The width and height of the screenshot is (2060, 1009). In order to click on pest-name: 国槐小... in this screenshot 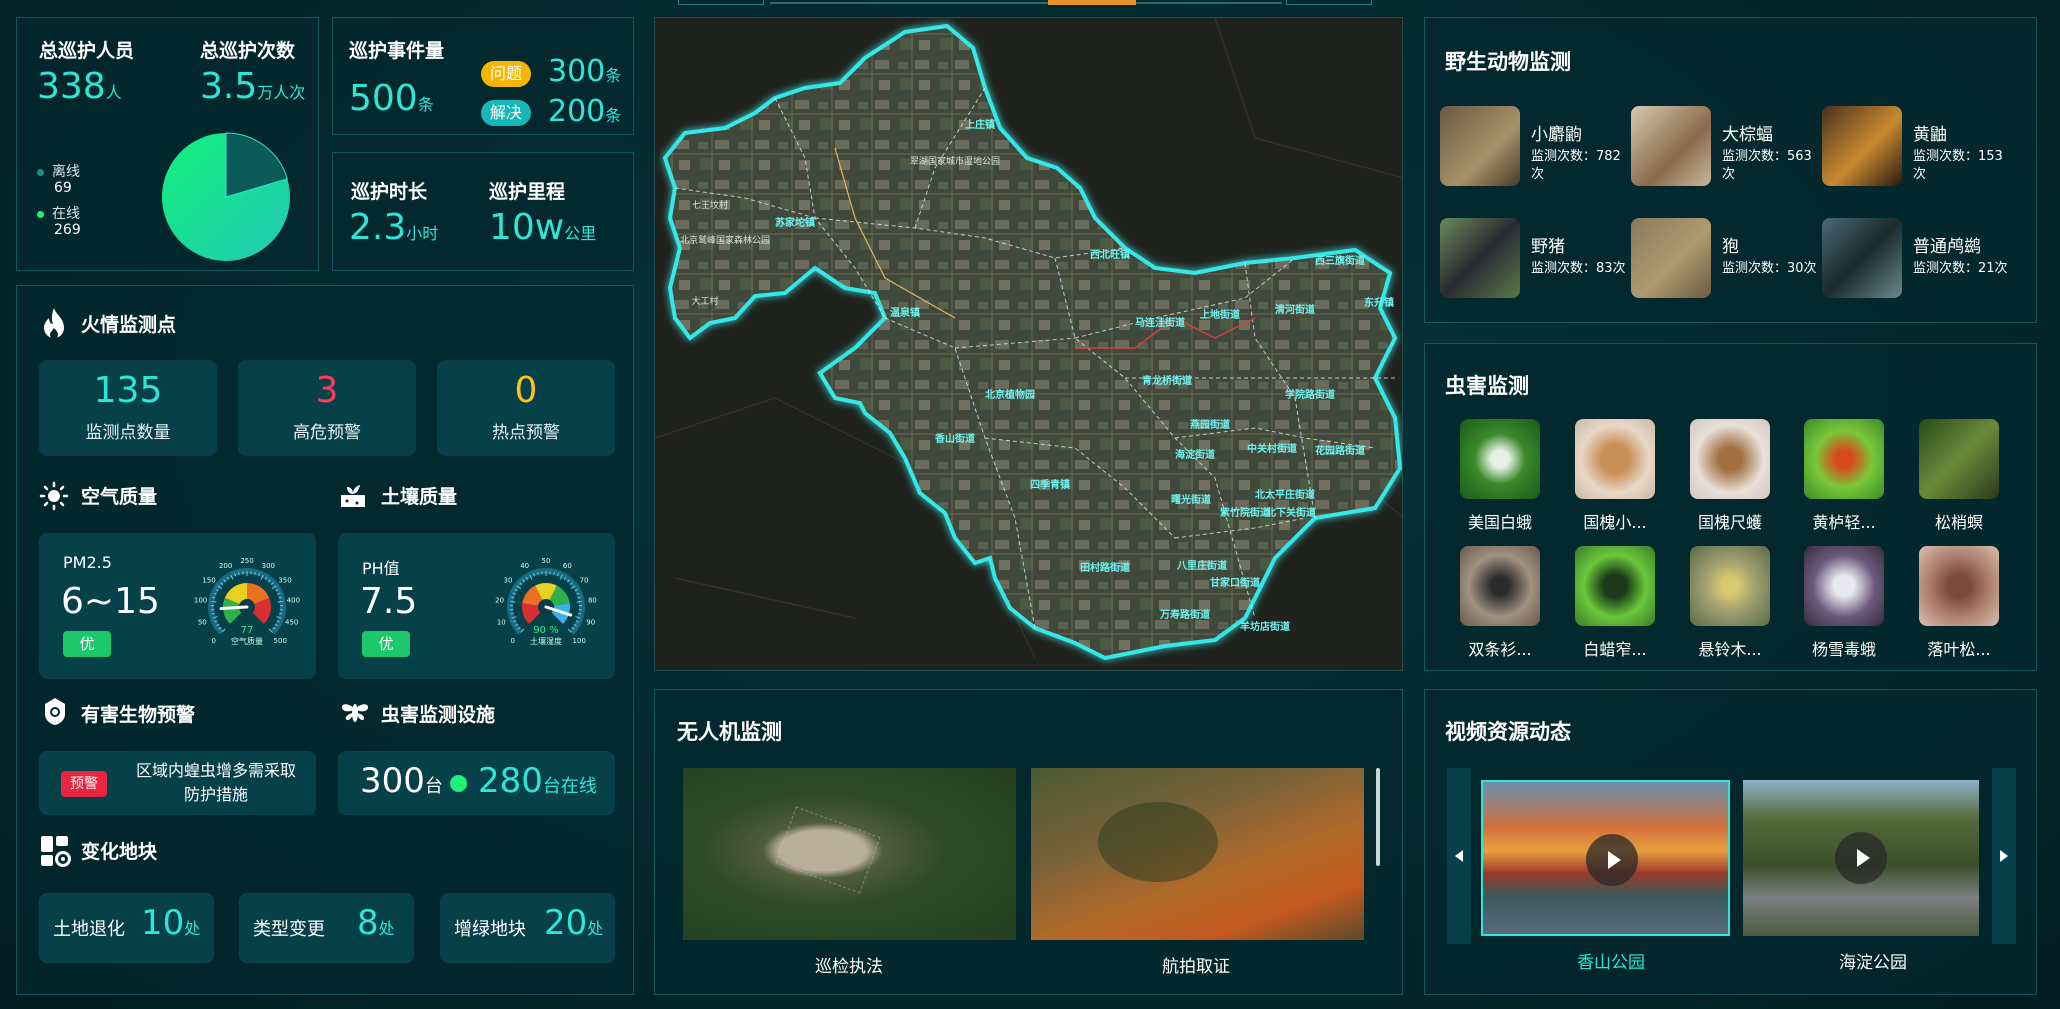, I will do `click(1615, 522)`.